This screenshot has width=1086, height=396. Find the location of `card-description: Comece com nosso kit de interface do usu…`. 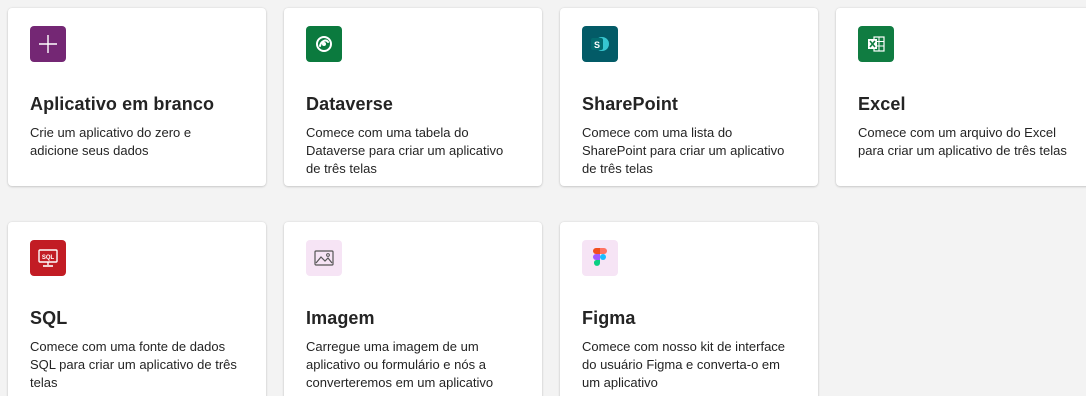

card-description: Comece com nosso kit de interface do usu… is located at coordinates (684, 364).